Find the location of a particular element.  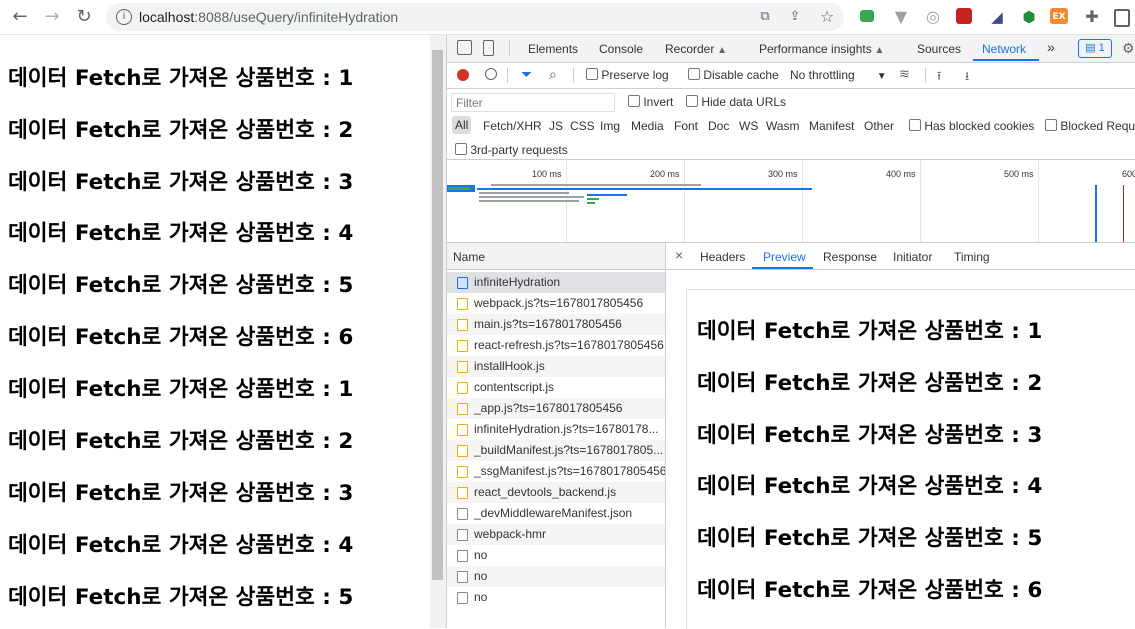

tab-console: Console is located at coordinates (621, 49).